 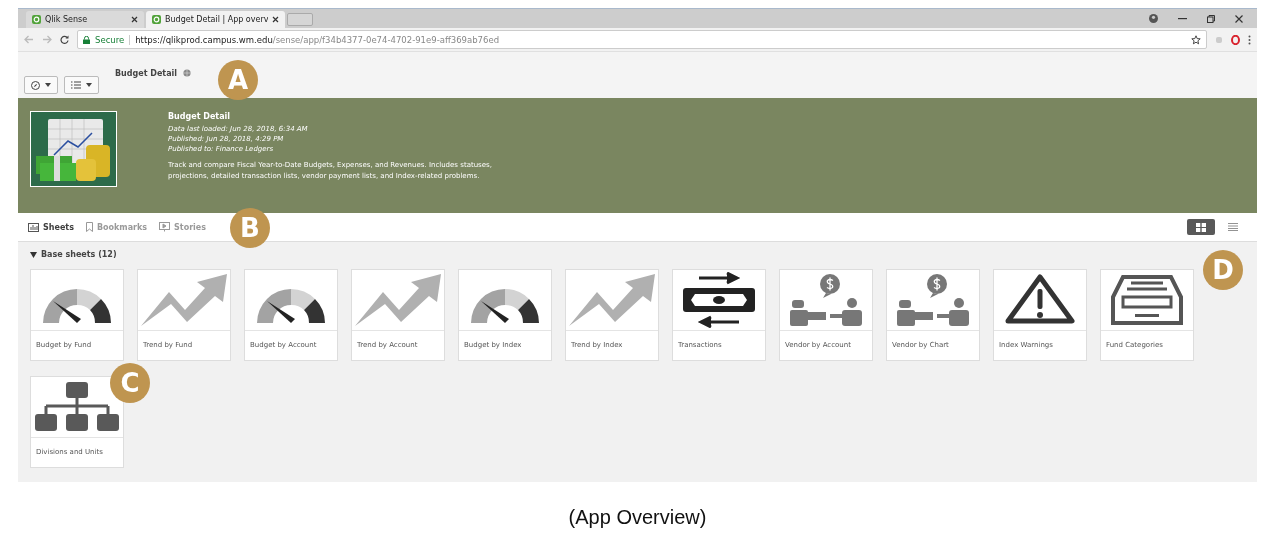 I want to click on warning-icon, so click(x=1040, y=300).